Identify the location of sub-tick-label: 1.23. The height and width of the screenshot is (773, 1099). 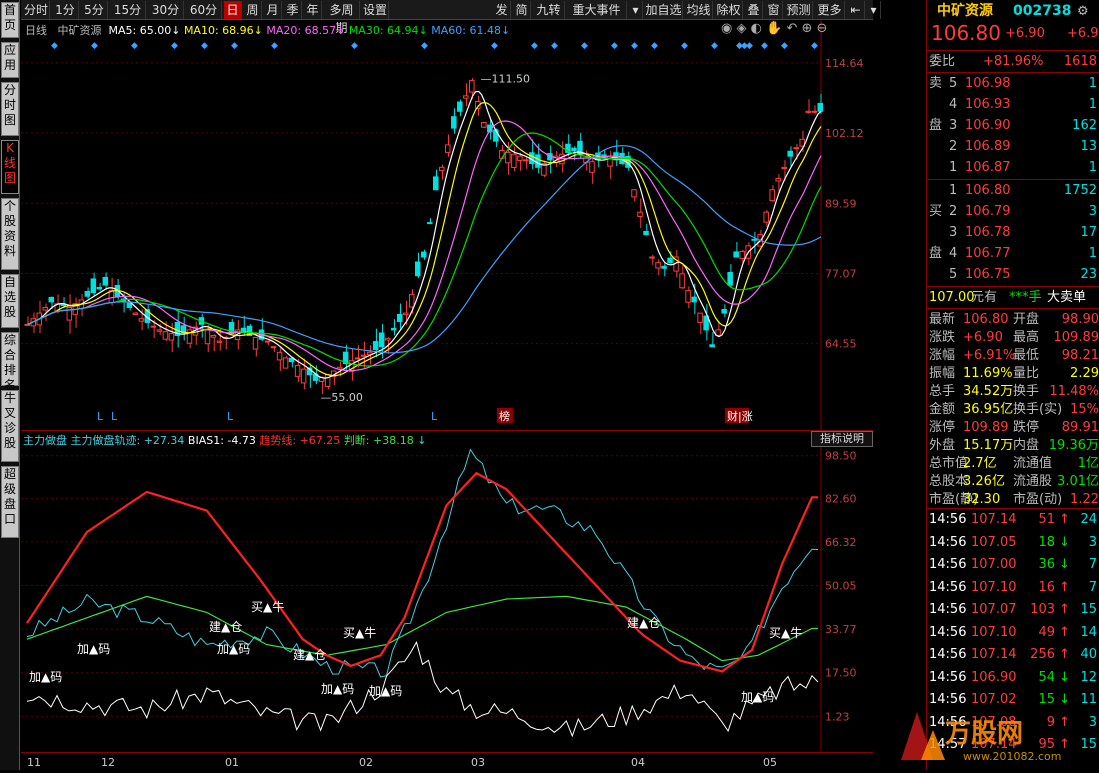
(837, 716).